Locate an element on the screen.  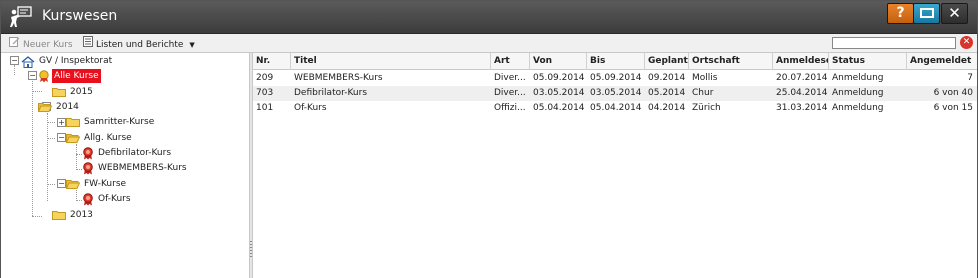
column-header-nr: Nr. is located at coordinates (272, 61).